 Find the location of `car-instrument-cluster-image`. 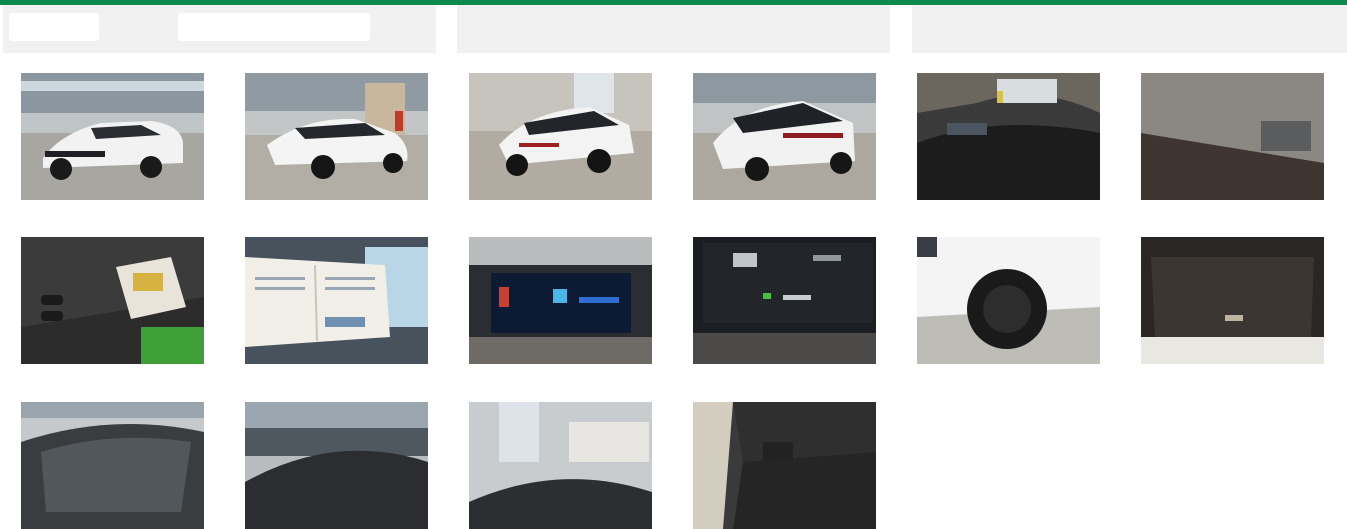

car-instrument-cluster-image is located at coordinates (560, 300).